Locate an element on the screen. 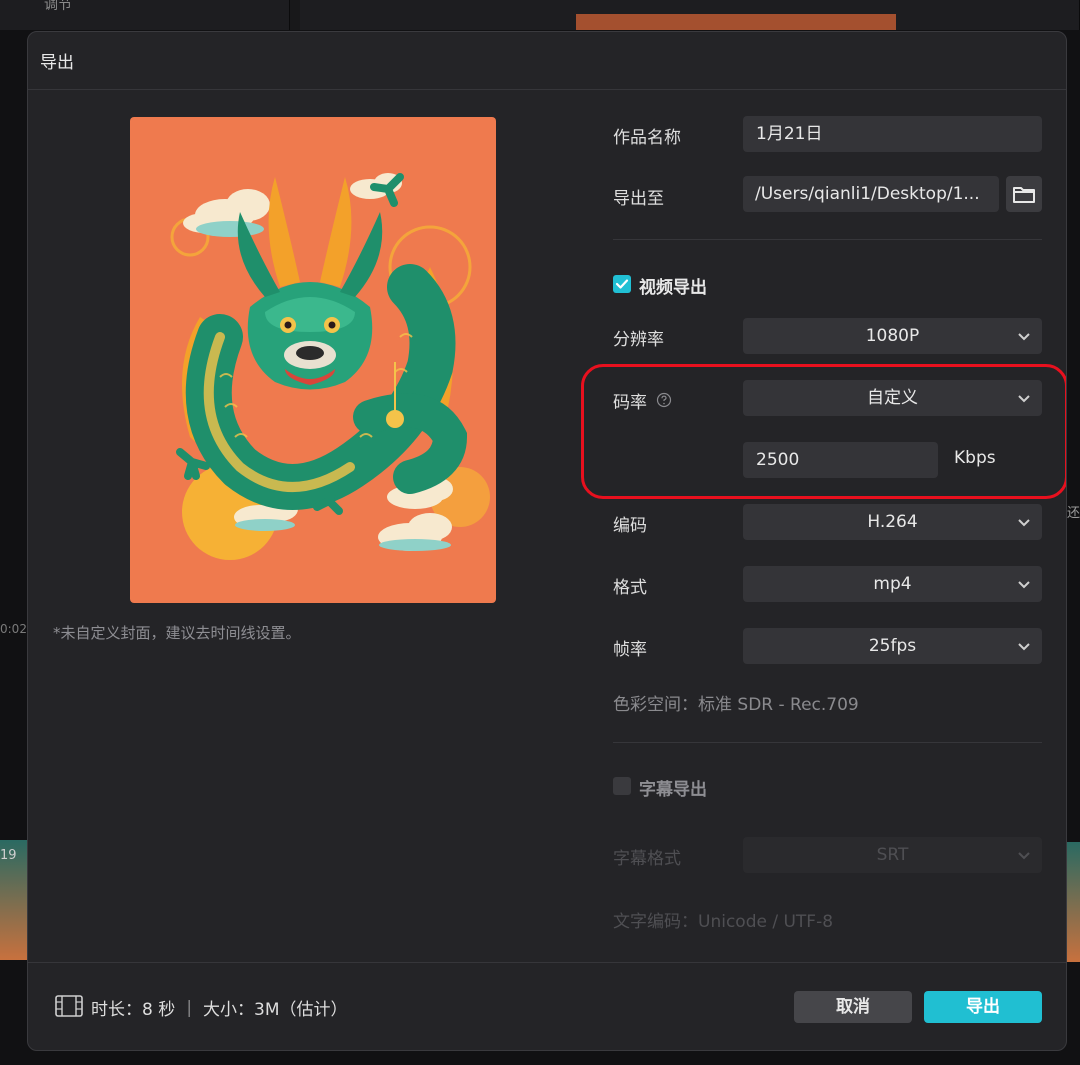 The width and height of the screenshot is (1080, 1065). background-clip-thumbnail-right is located at coordinates (1073, 902).